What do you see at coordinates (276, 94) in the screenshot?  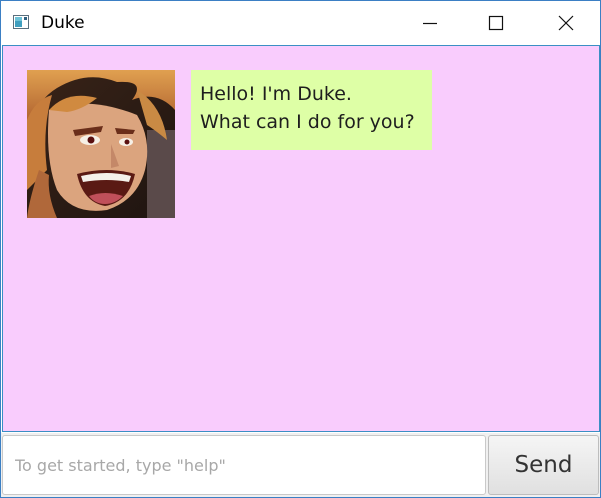 I see `dialog-line: Hello! I'm Duke.` at bounding box center [276, 94].